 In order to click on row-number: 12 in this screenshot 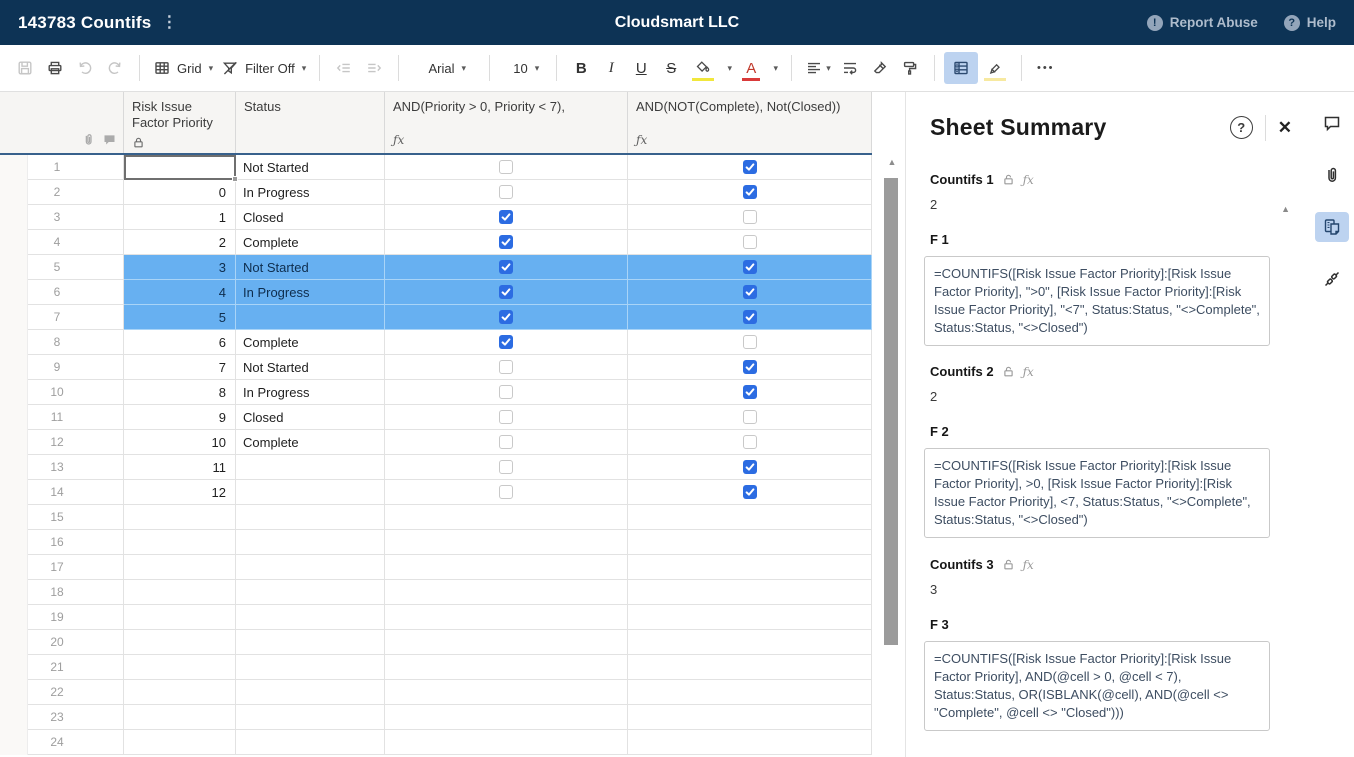, I will do `click(76, 442)`.